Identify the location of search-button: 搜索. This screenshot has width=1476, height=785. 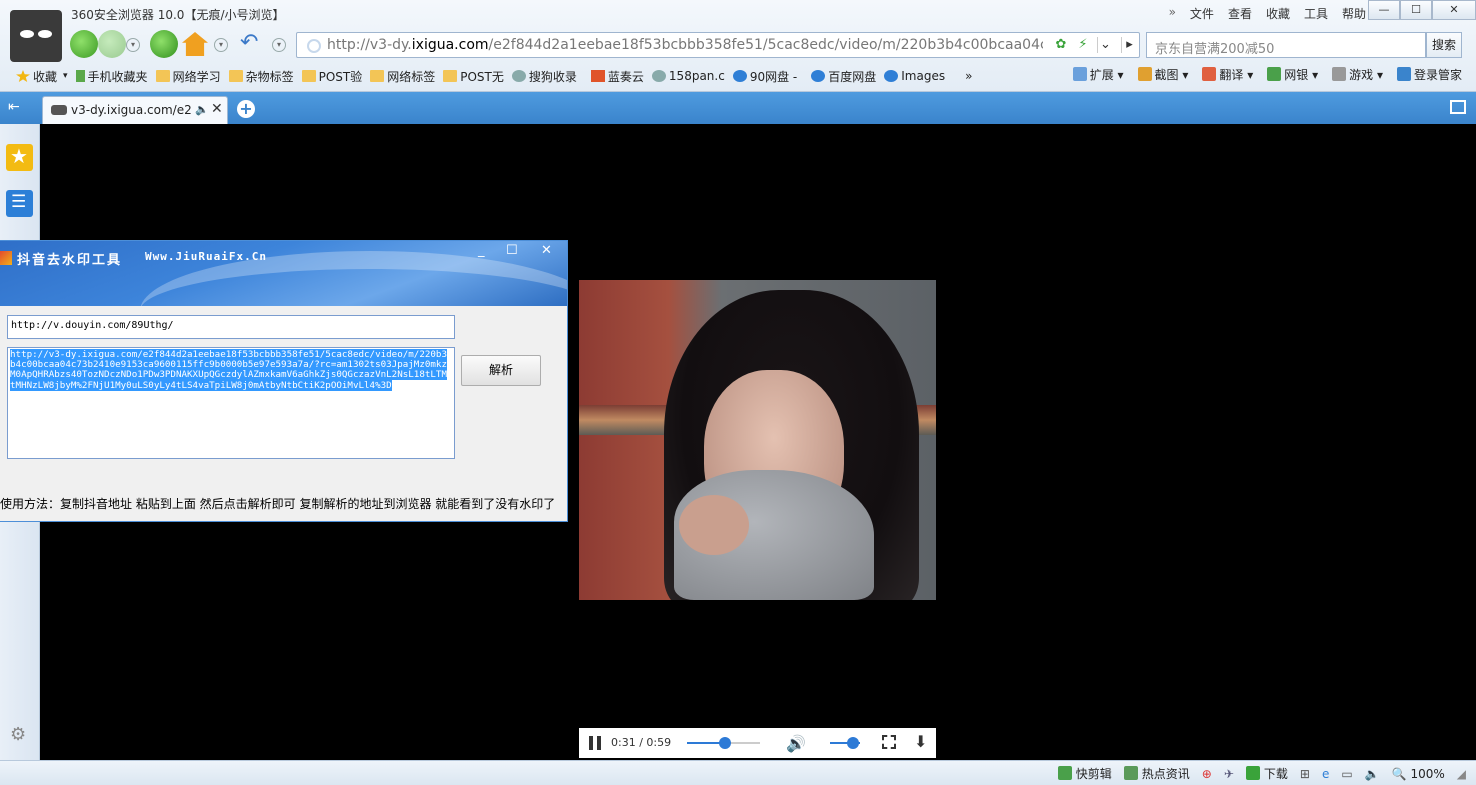
(1444, 45).